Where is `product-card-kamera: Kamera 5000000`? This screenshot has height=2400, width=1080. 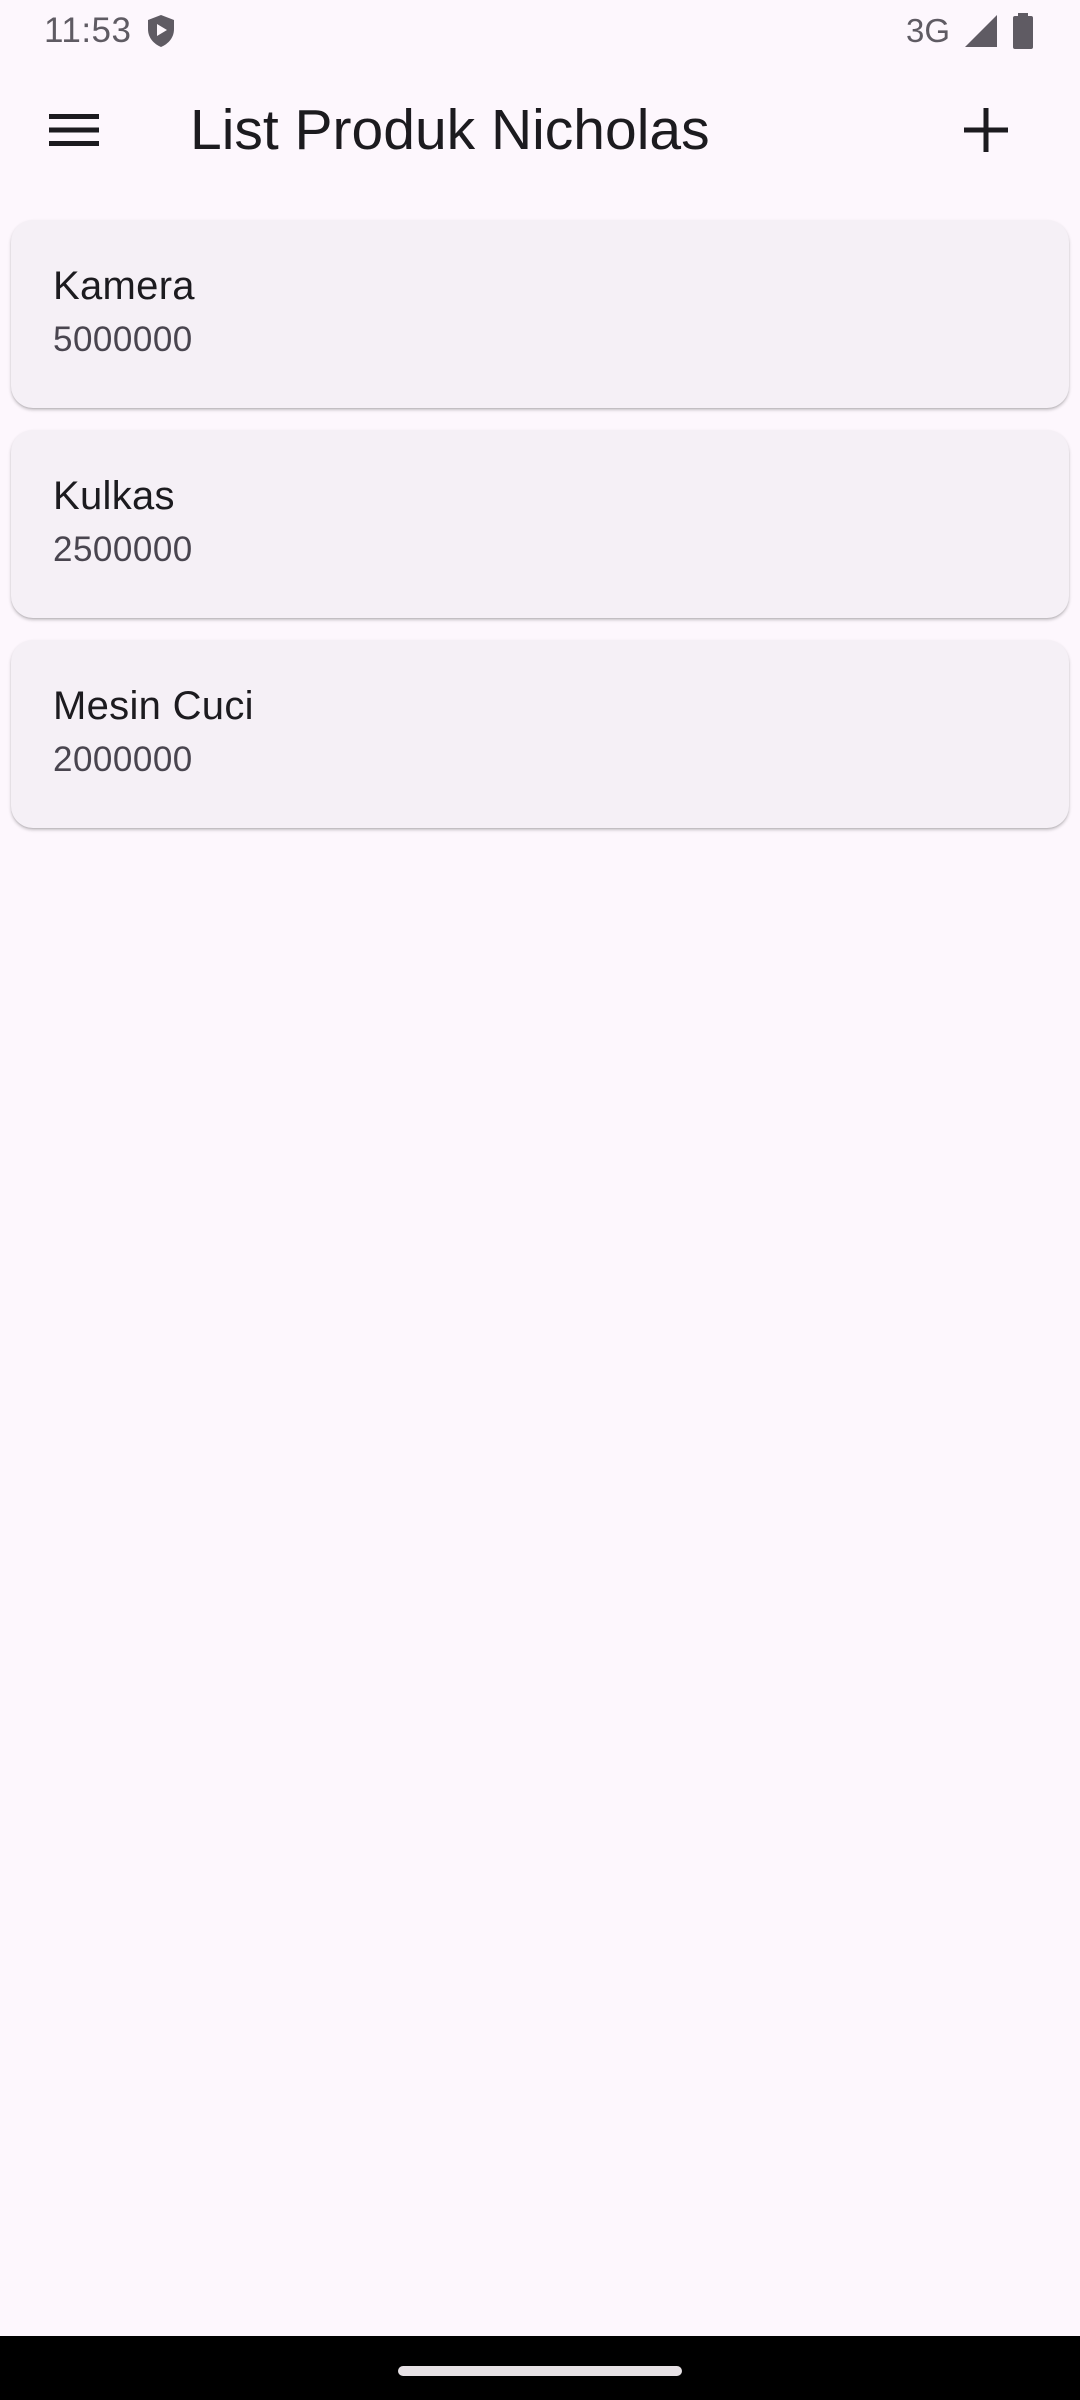 product-card-kamera: Kamera 5000000 is located at coordinates (540, 314).